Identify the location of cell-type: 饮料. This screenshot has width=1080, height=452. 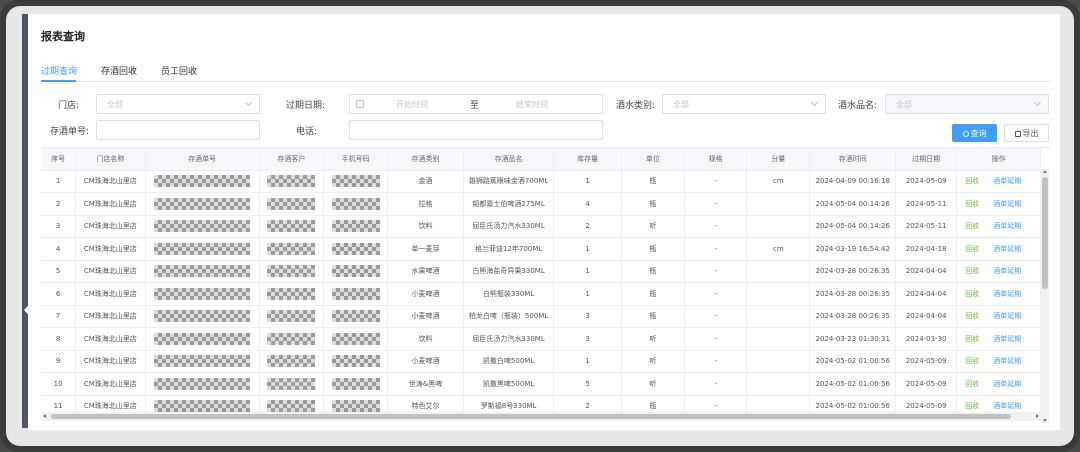
(425, 339).